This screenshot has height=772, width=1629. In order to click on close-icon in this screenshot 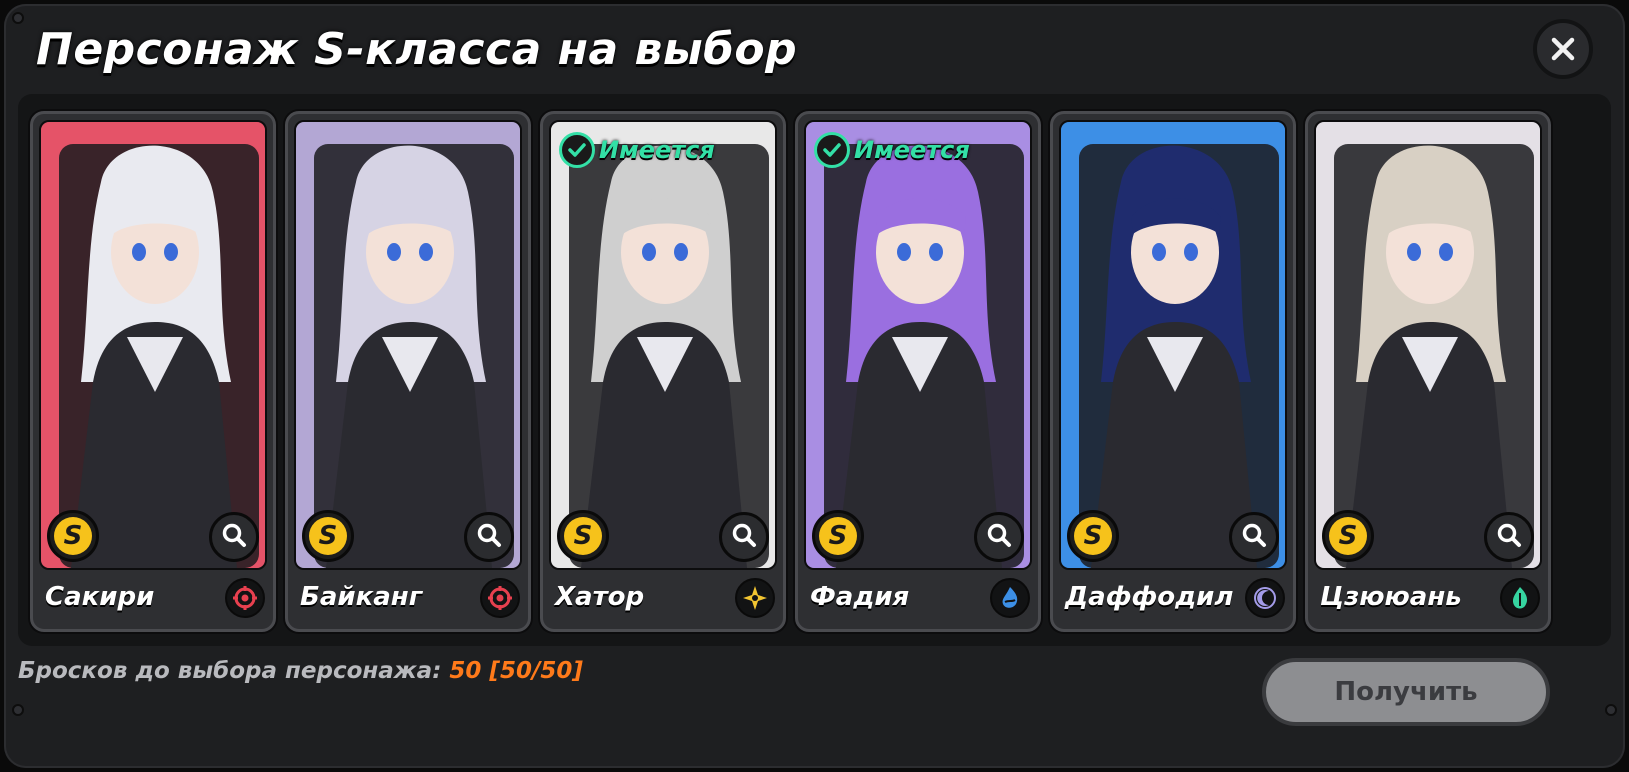, I will do `click(1563, 49)`.